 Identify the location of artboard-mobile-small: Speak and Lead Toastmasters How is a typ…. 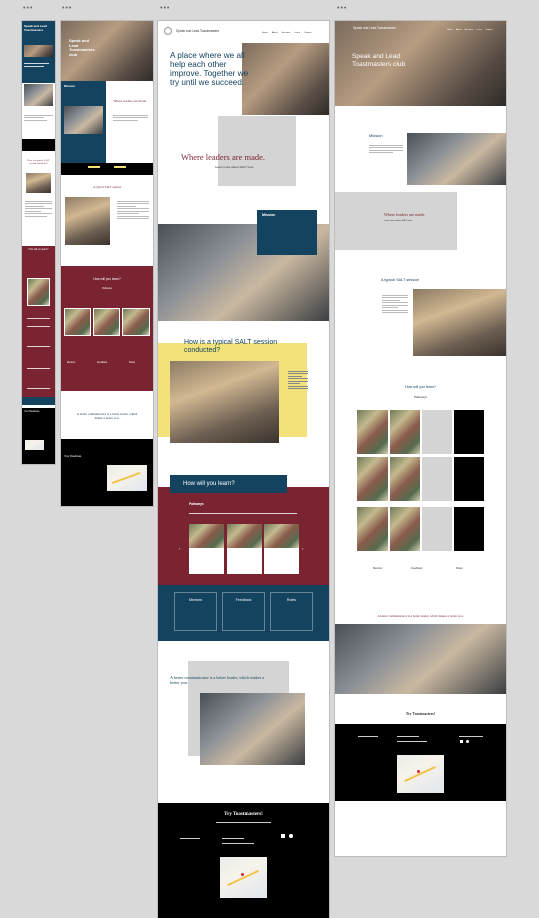
(38, 242).